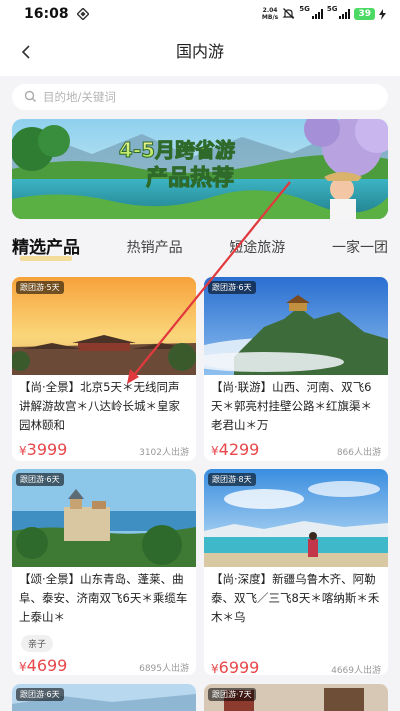  I want to click on tab-bestselling: 热销产品, so click(155, 248).